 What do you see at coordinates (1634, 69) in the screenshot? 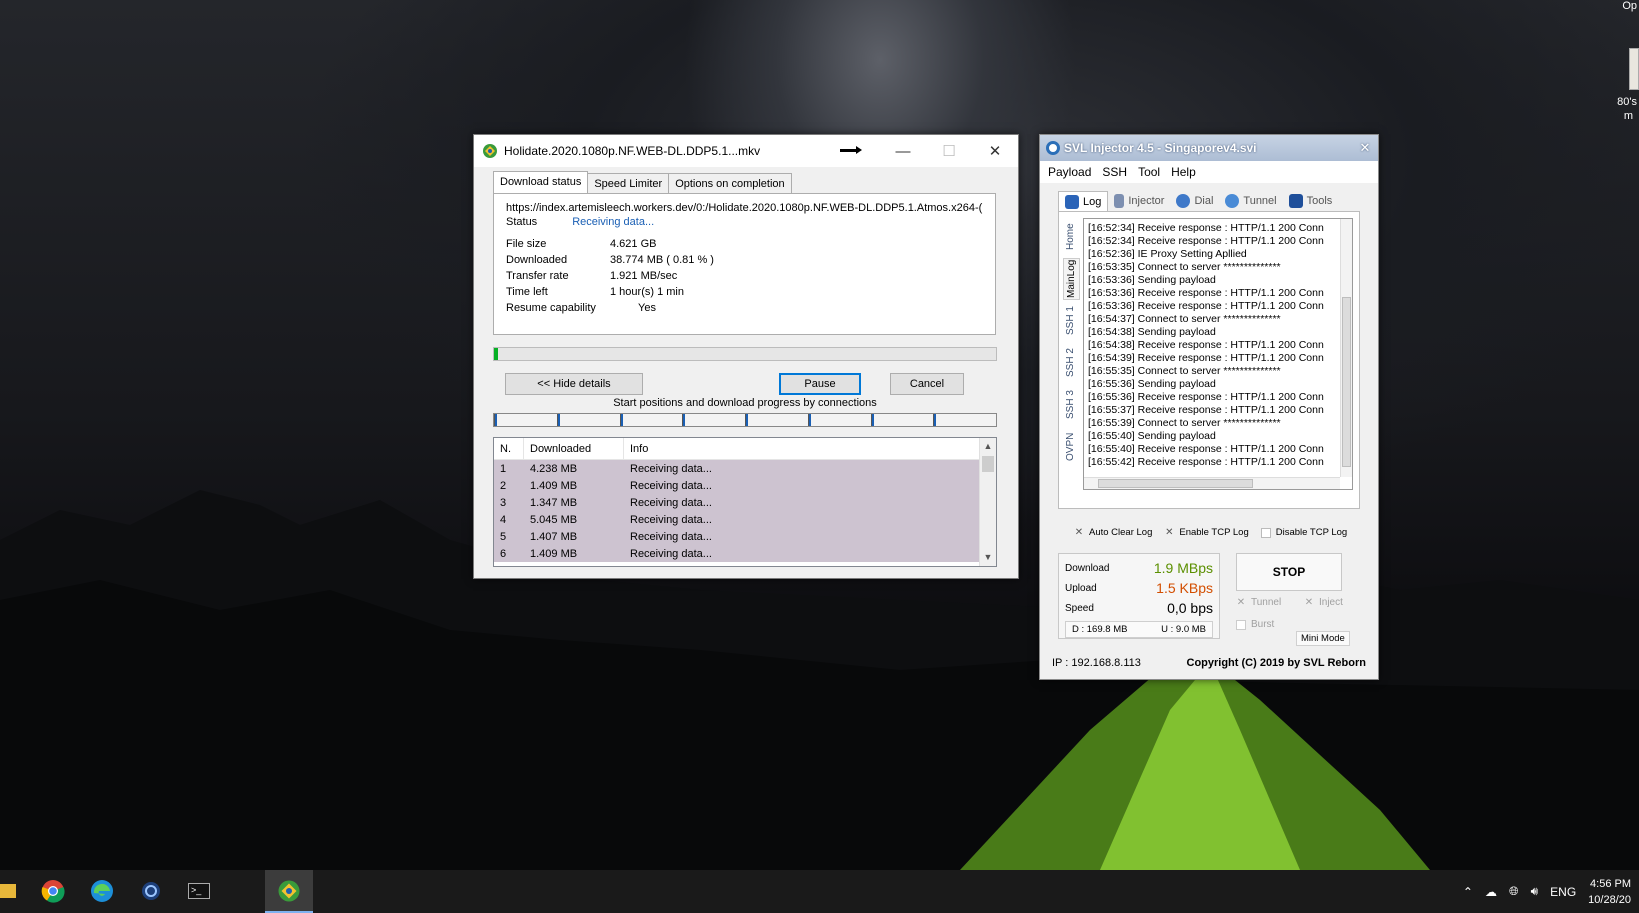
I see `desktop-file-icon` at bounding box center [1634, 69].